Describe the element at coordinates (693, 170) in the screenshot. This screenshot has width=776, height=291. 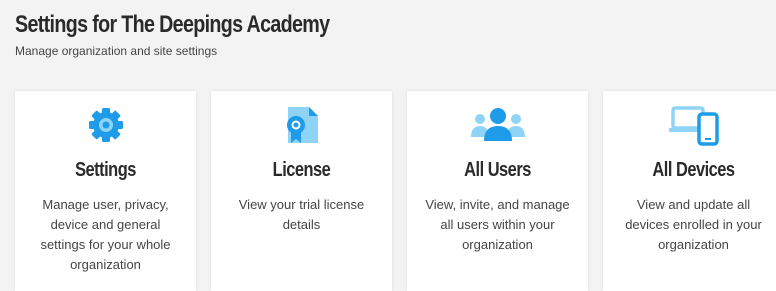
I see `card-title: All Devices` at that location.